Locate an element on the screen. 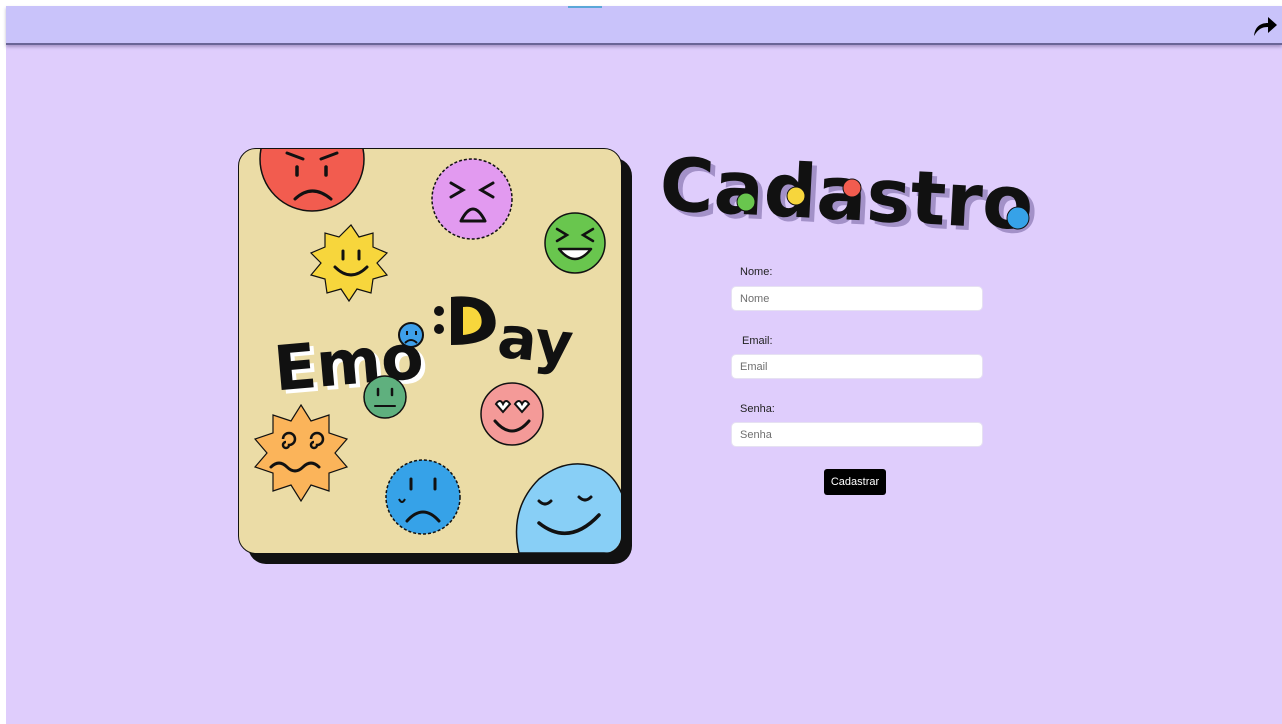 This screenshot has width=1282, height=724. tab-indicator is located at coordinates (585, 7).